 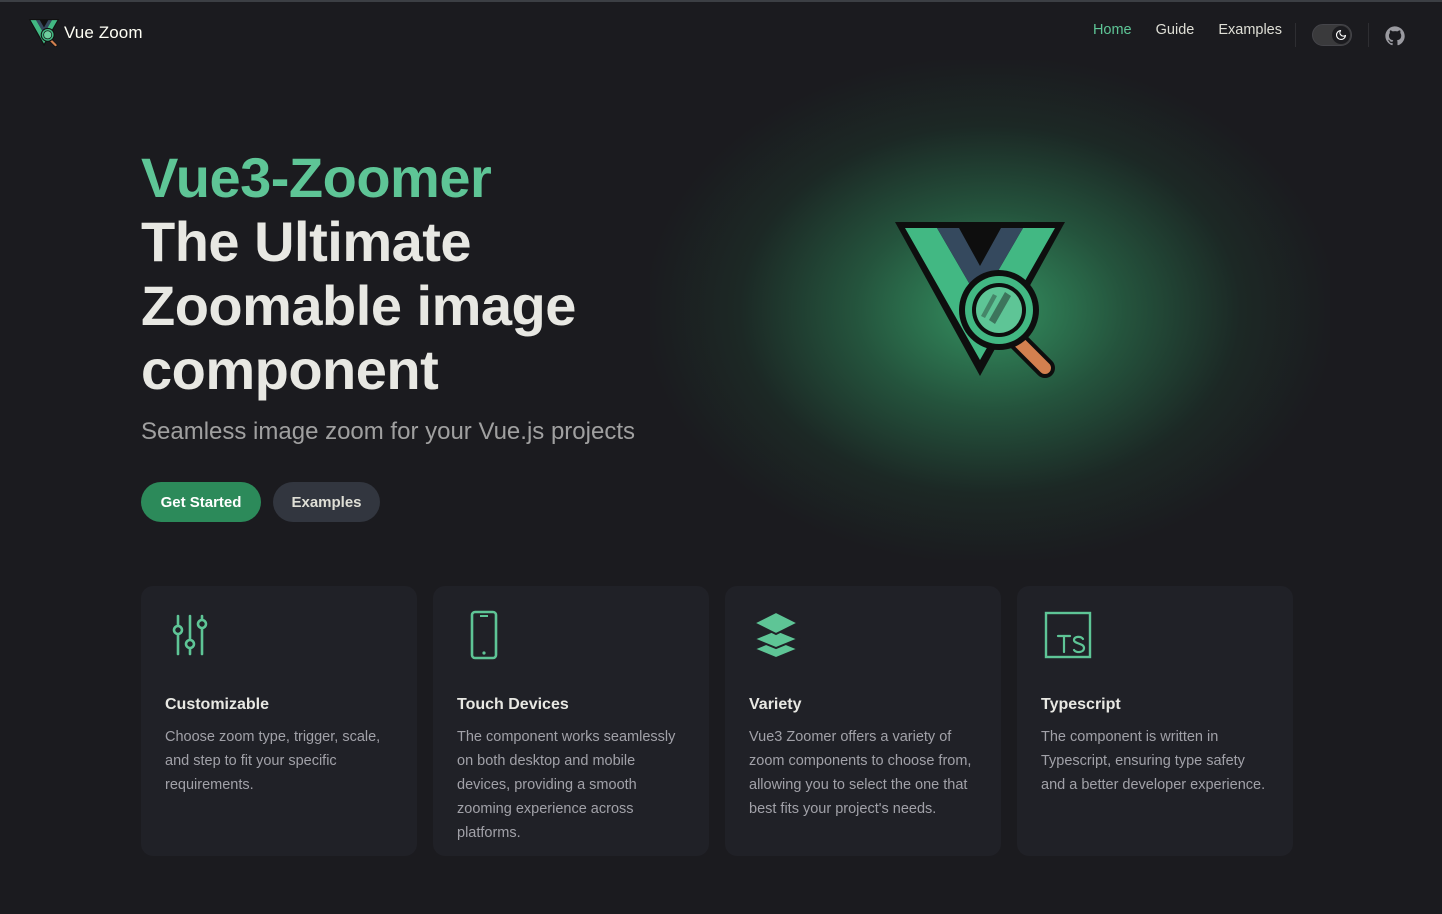 What do you see at coordinates (316, 177) in the screenshot?
I see `hero-name: Vue3-Zoomer` at bounding box center [316, 177].